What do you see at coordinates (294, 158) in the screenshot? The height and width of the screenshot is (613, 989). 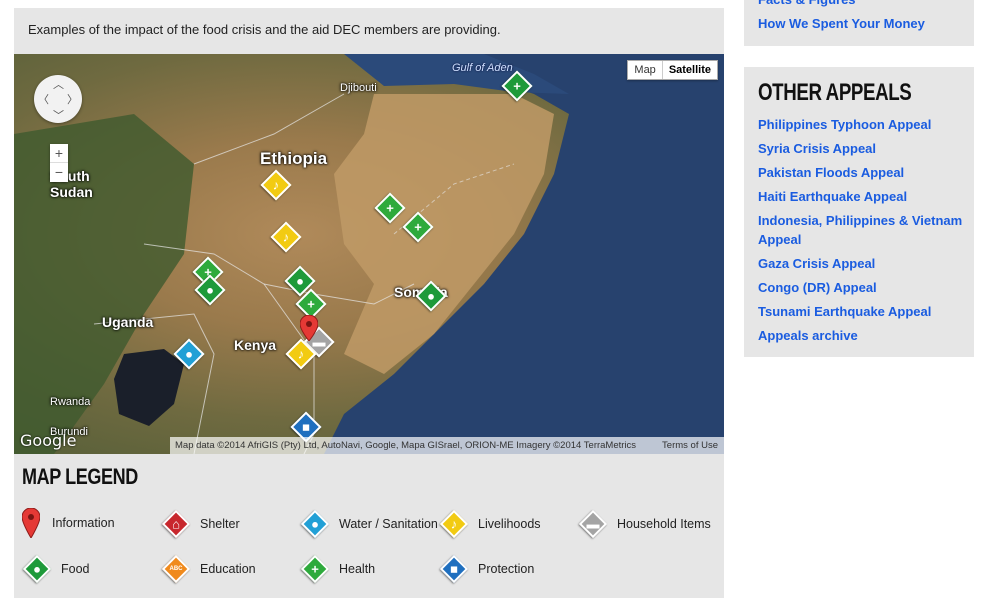 I see `map-label-ethiopia: Ethiopia` at bounding box center [294, 158].